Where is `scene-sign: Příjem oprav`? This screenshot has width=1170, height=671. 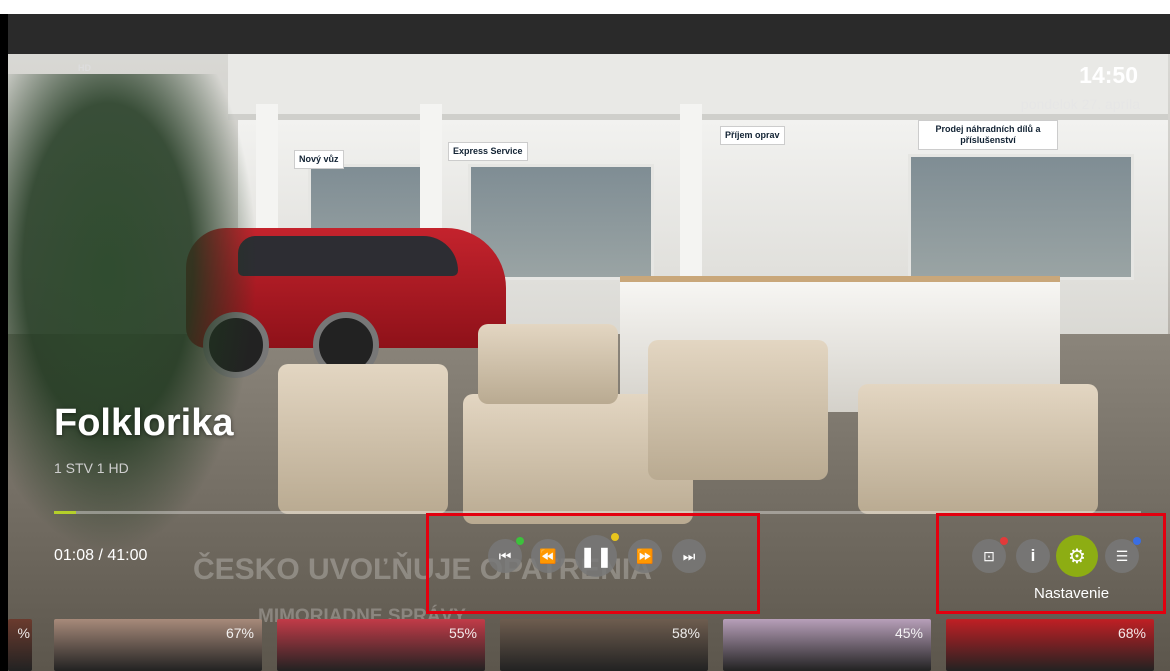 scene-sign: Příjem oprav is located at coordinates (752, 135).